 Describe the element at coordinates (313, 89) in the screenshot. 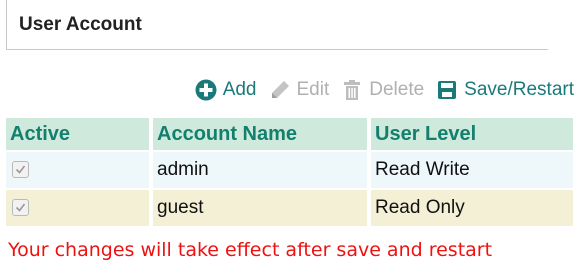

I see `edit-label: Edit` at that location.